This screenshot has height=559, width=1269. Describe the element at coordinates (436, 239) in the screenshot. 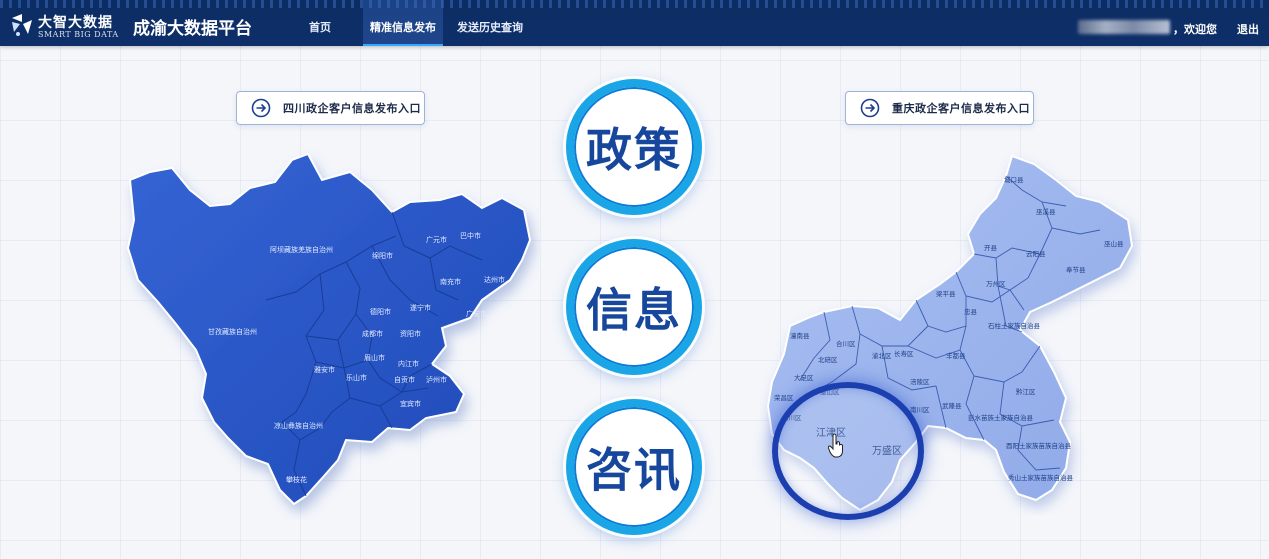

I see `map-label-guangyuan: 广元市` at that location.